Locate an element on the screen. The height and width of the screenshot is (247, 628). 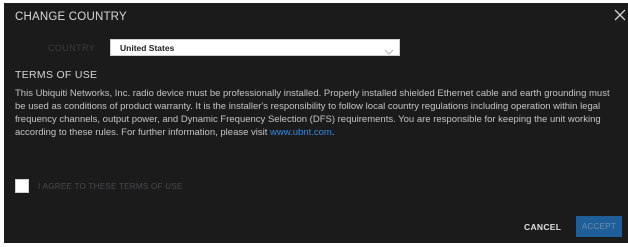
country-select: United States is located at coordinates (255, 47).